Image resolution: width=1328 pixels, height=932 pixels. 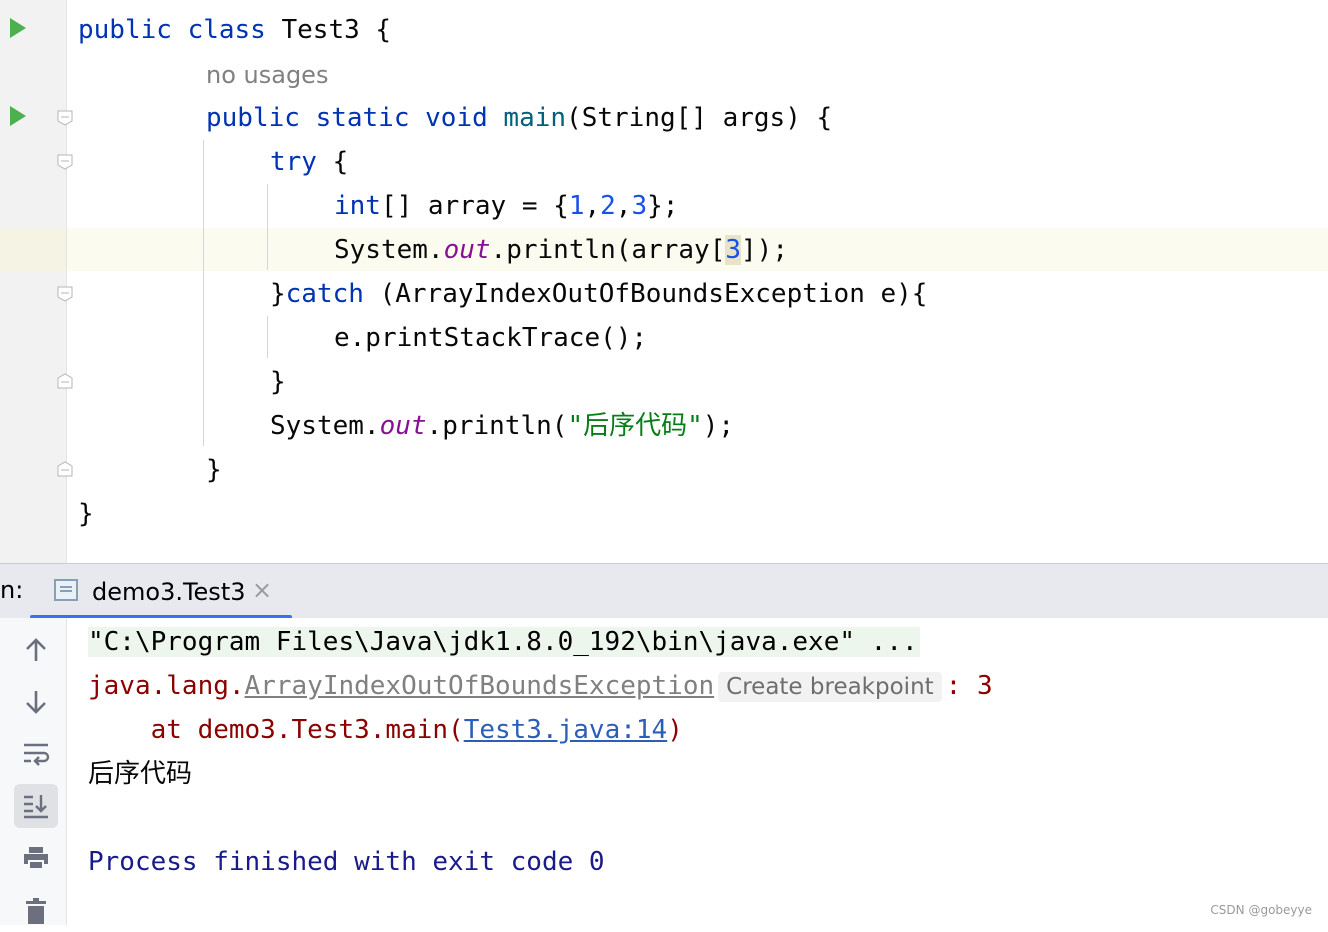 What do you see at coordinates (169, 592) in the screenshot?
I see `run-tab-title: demo3.Test3` at bounding box center [169, 592].